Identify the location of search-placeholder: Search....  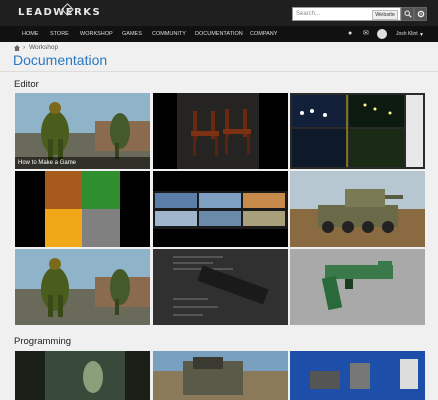
(308, 14).